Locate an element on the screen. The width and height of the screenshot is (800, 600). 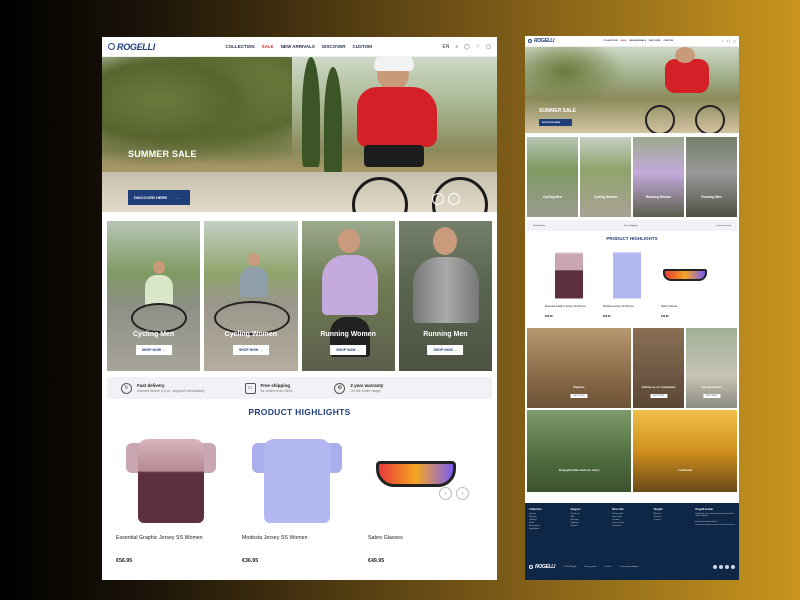
category-label: Running Men is located at coordinates (445, 334).